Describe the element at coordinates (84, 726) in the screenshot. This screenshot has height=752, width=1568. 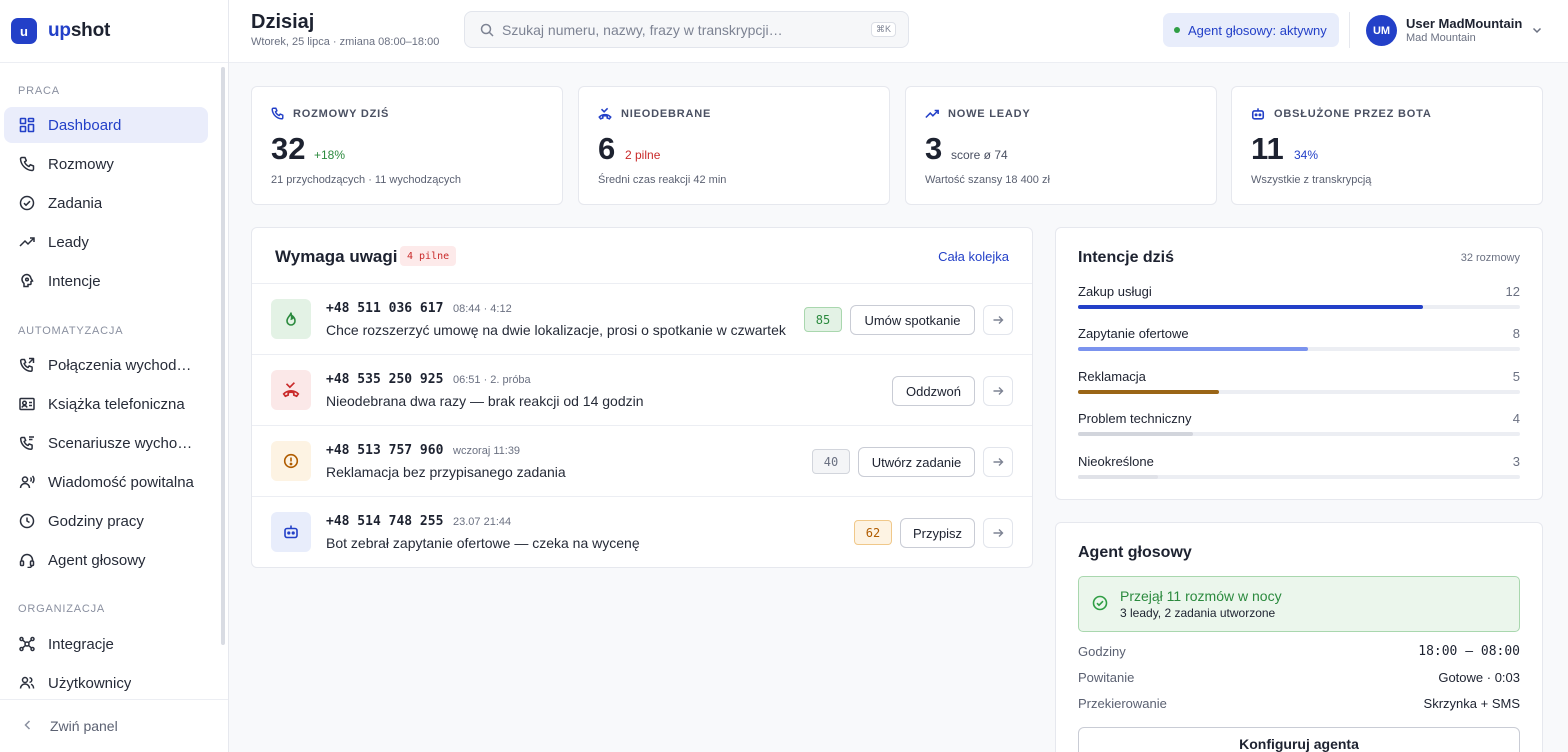
I see `collapse-label: Zwiń panel` at that location.